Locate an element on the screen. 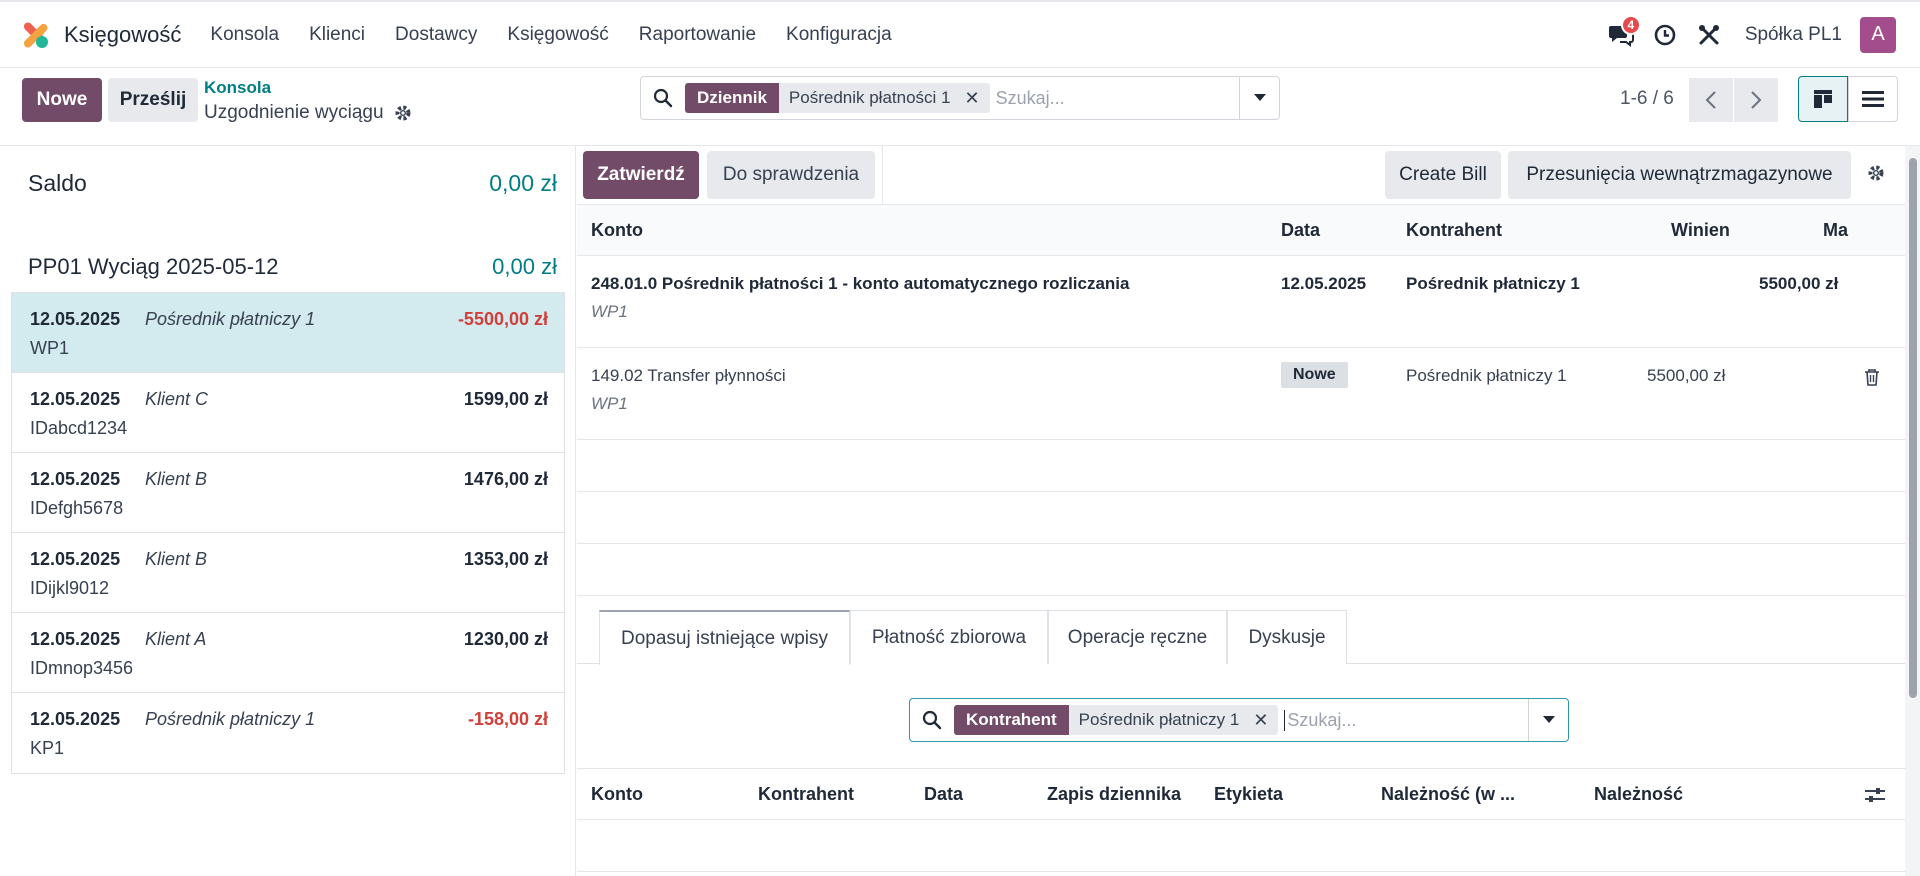 Image resolution: width=1920 pixels, height=876 pixels. pager-previous-button is located at coordinates (1711, 100).